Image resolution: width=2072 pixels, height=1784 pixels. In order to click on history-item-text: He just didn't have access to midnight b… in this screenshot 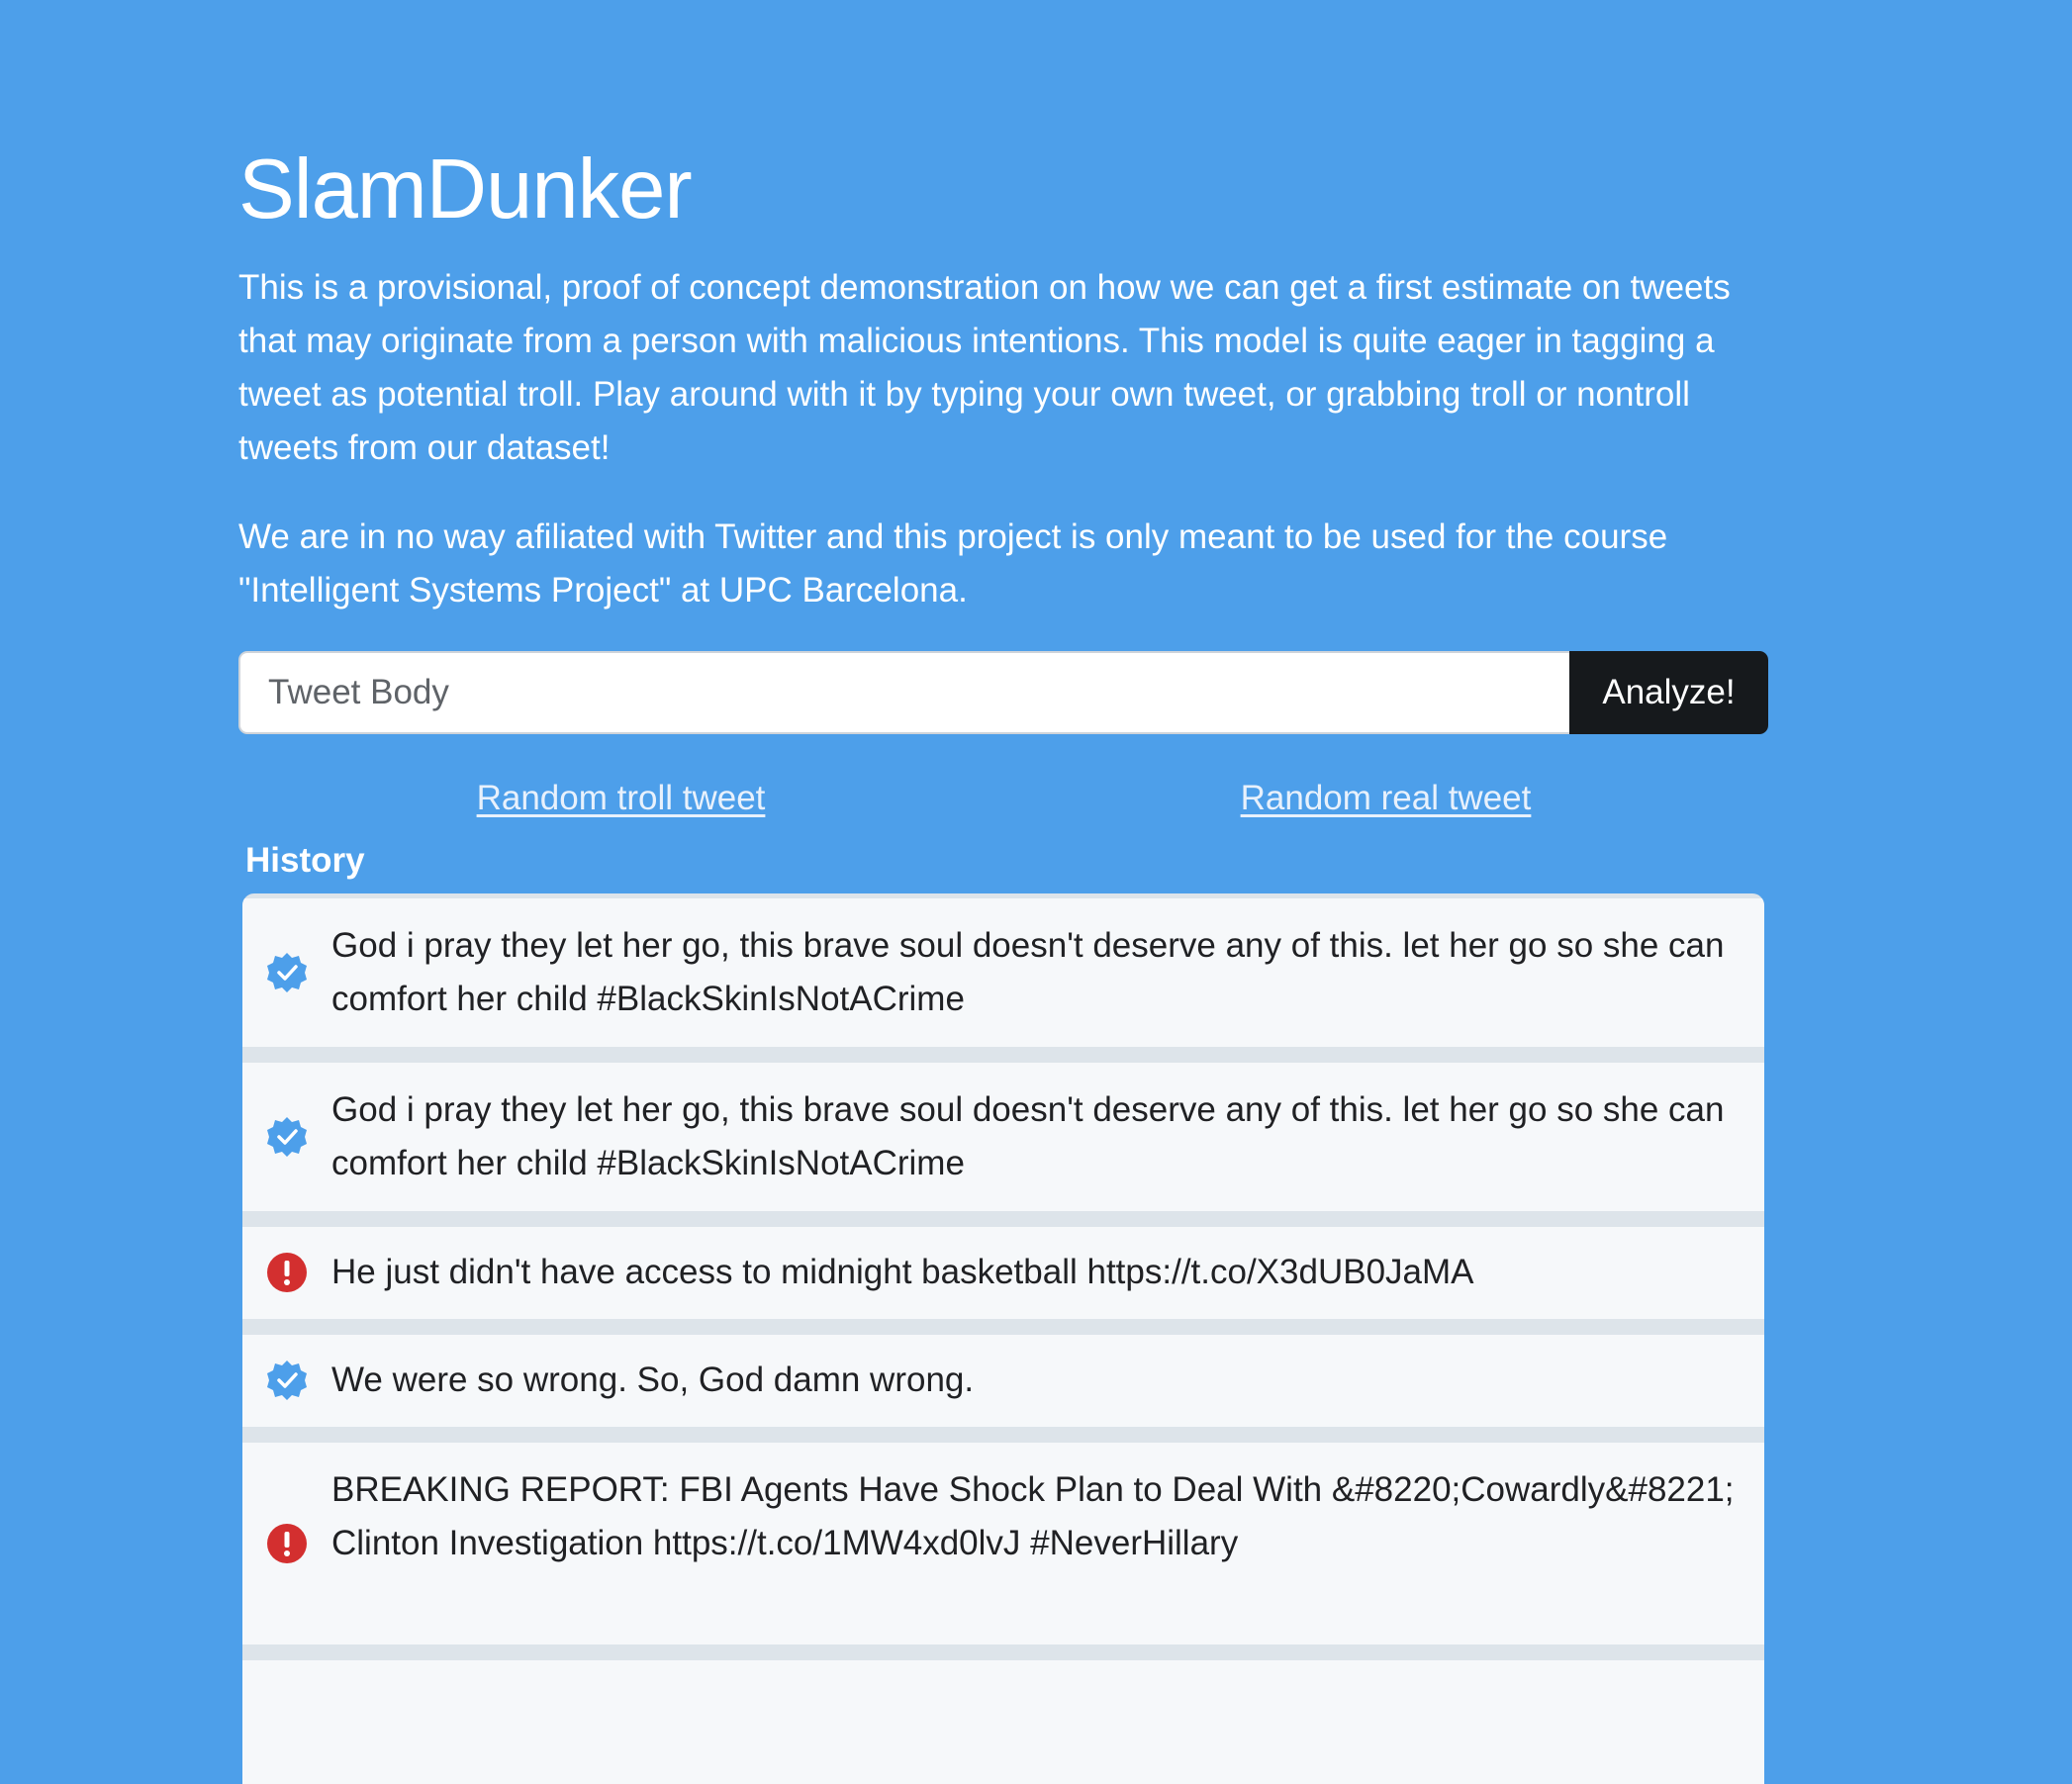, I will do `click(902, 1272)`.